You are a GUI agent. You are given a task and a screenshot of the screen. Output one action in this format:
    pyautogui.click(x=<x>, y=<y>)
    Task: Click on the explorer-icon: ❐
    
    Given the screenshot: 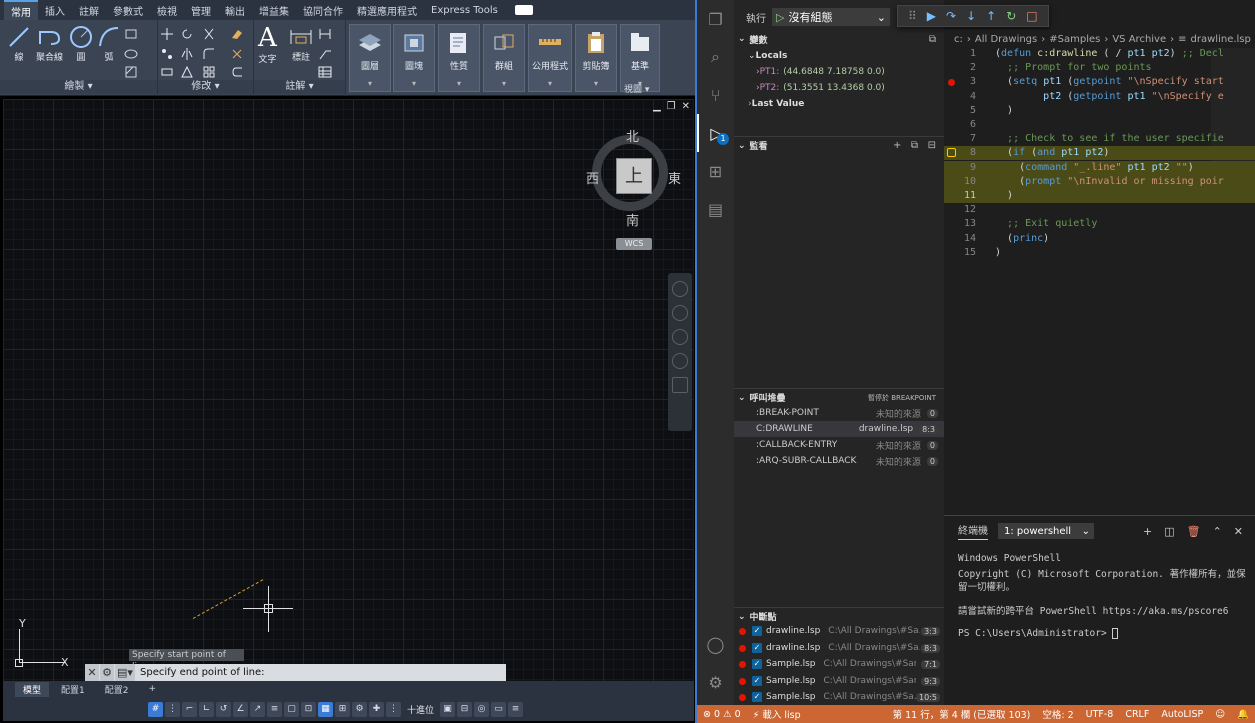 What is the action you would take?
    pyautogui.click(x=715, y=19)
    